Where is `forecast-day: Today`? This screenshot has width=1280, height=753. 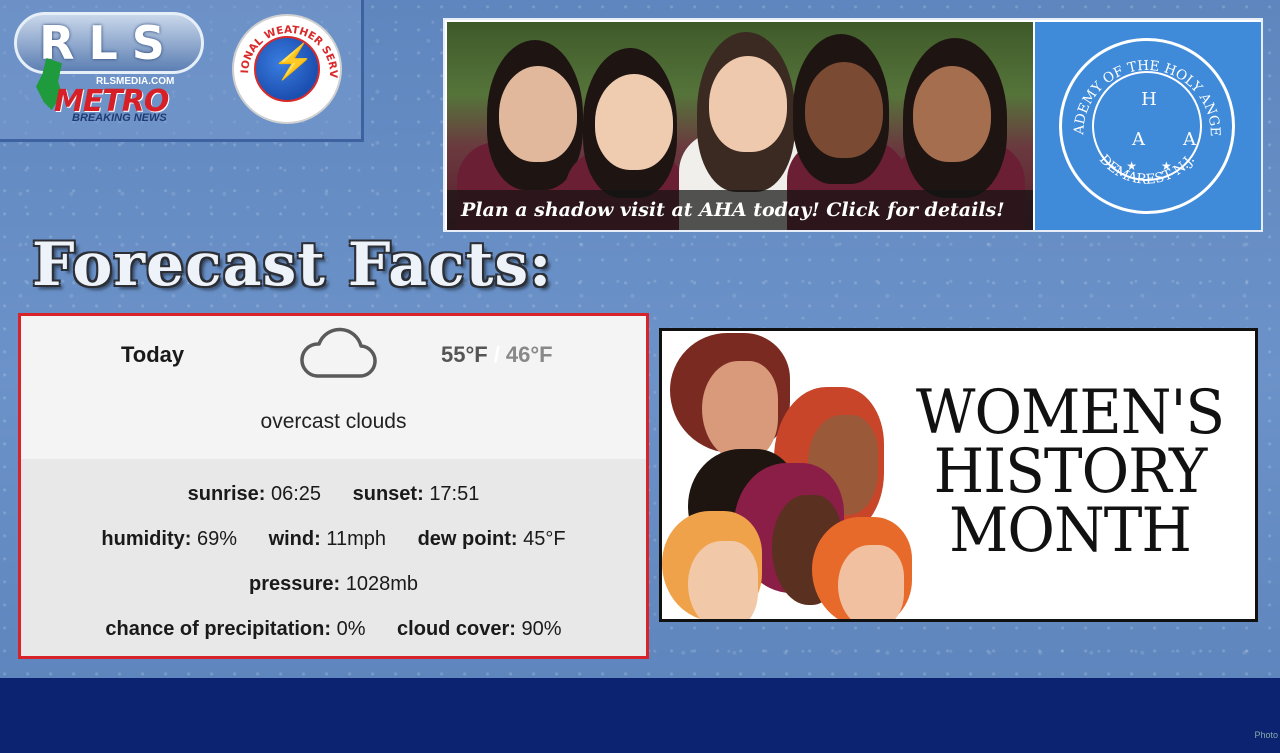 forecast-day: Today is located at coordinates (153, 354).